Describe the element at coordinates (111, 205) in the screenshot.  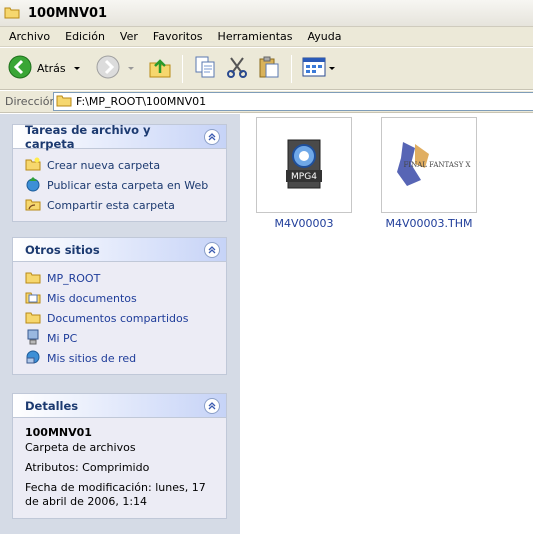
I see `link-label: Compartir esta carpeta` at that location.